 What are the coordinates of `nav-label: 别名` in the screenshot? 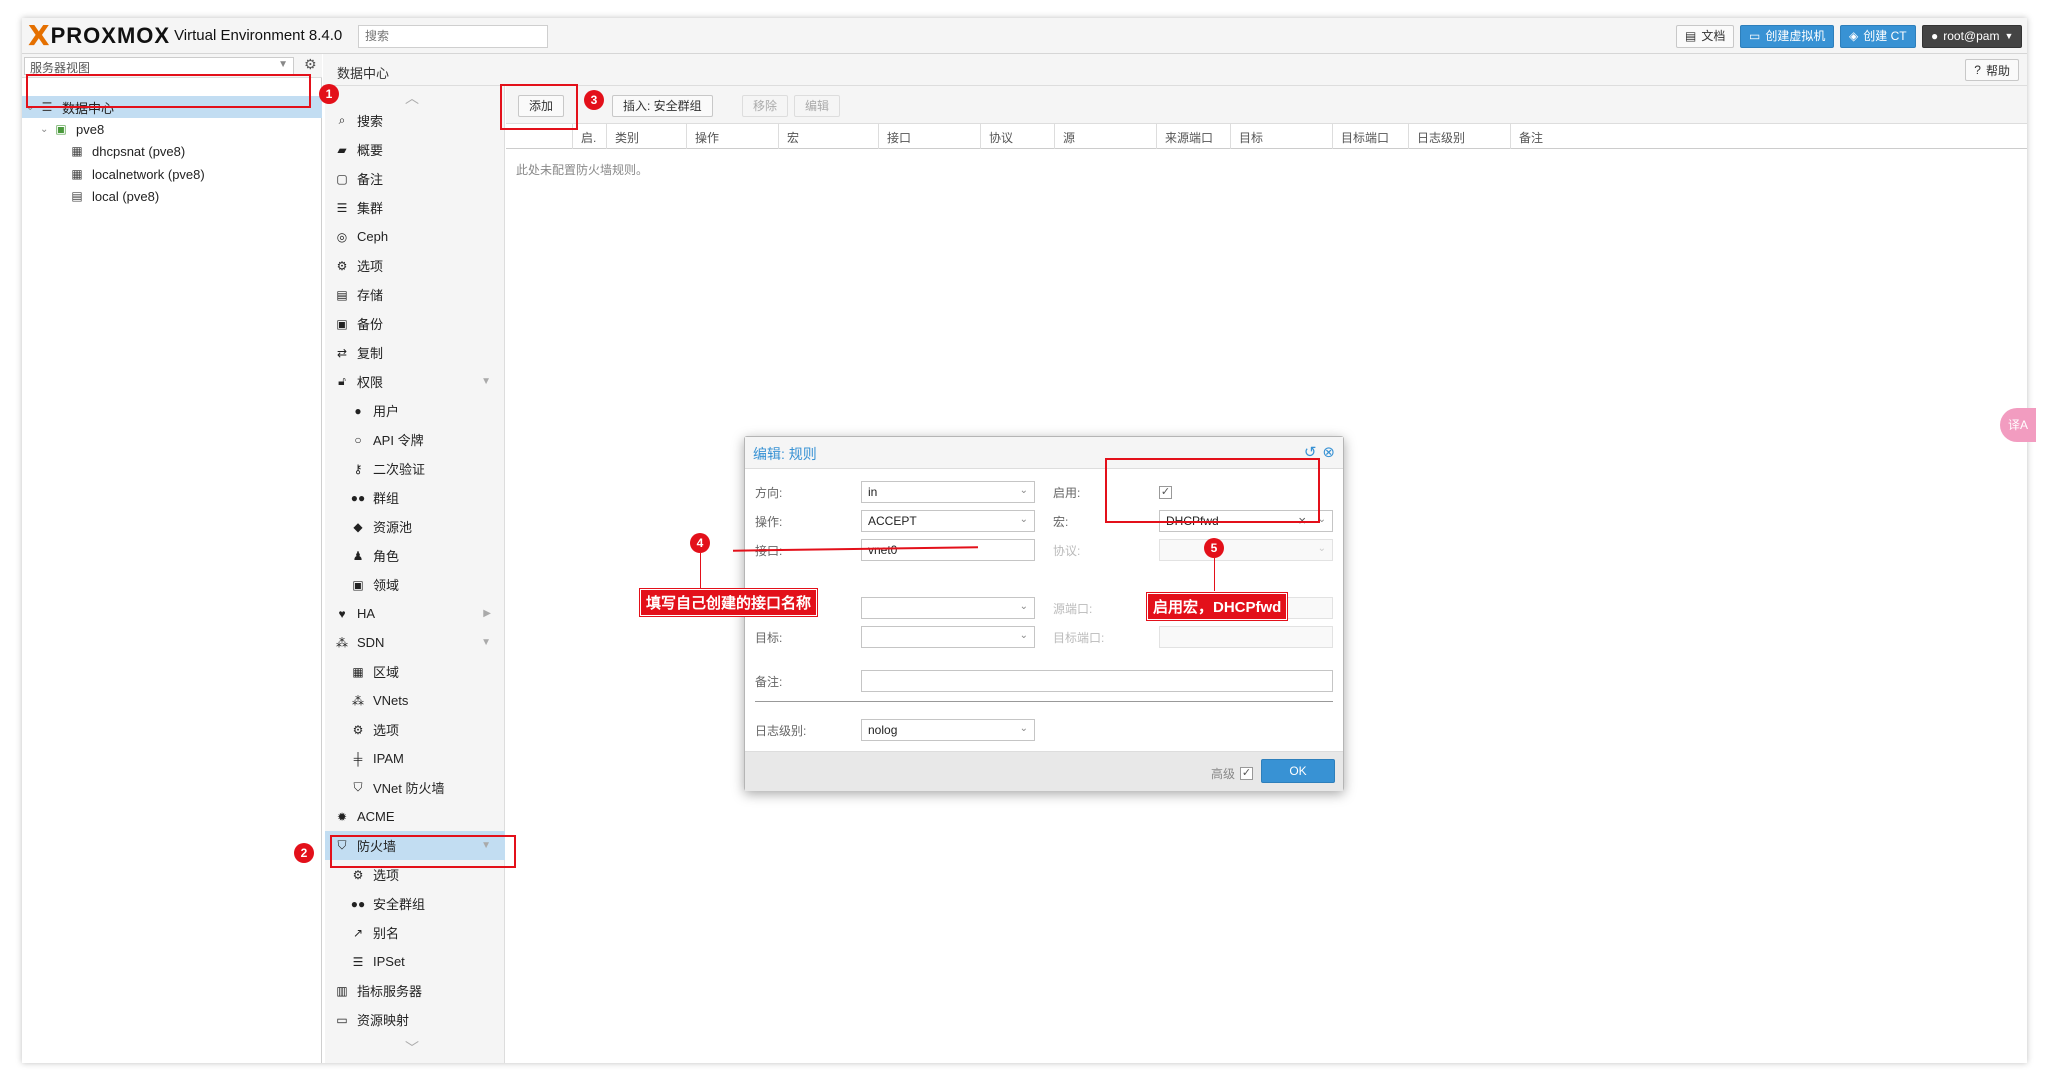 It's located at (386, 933).